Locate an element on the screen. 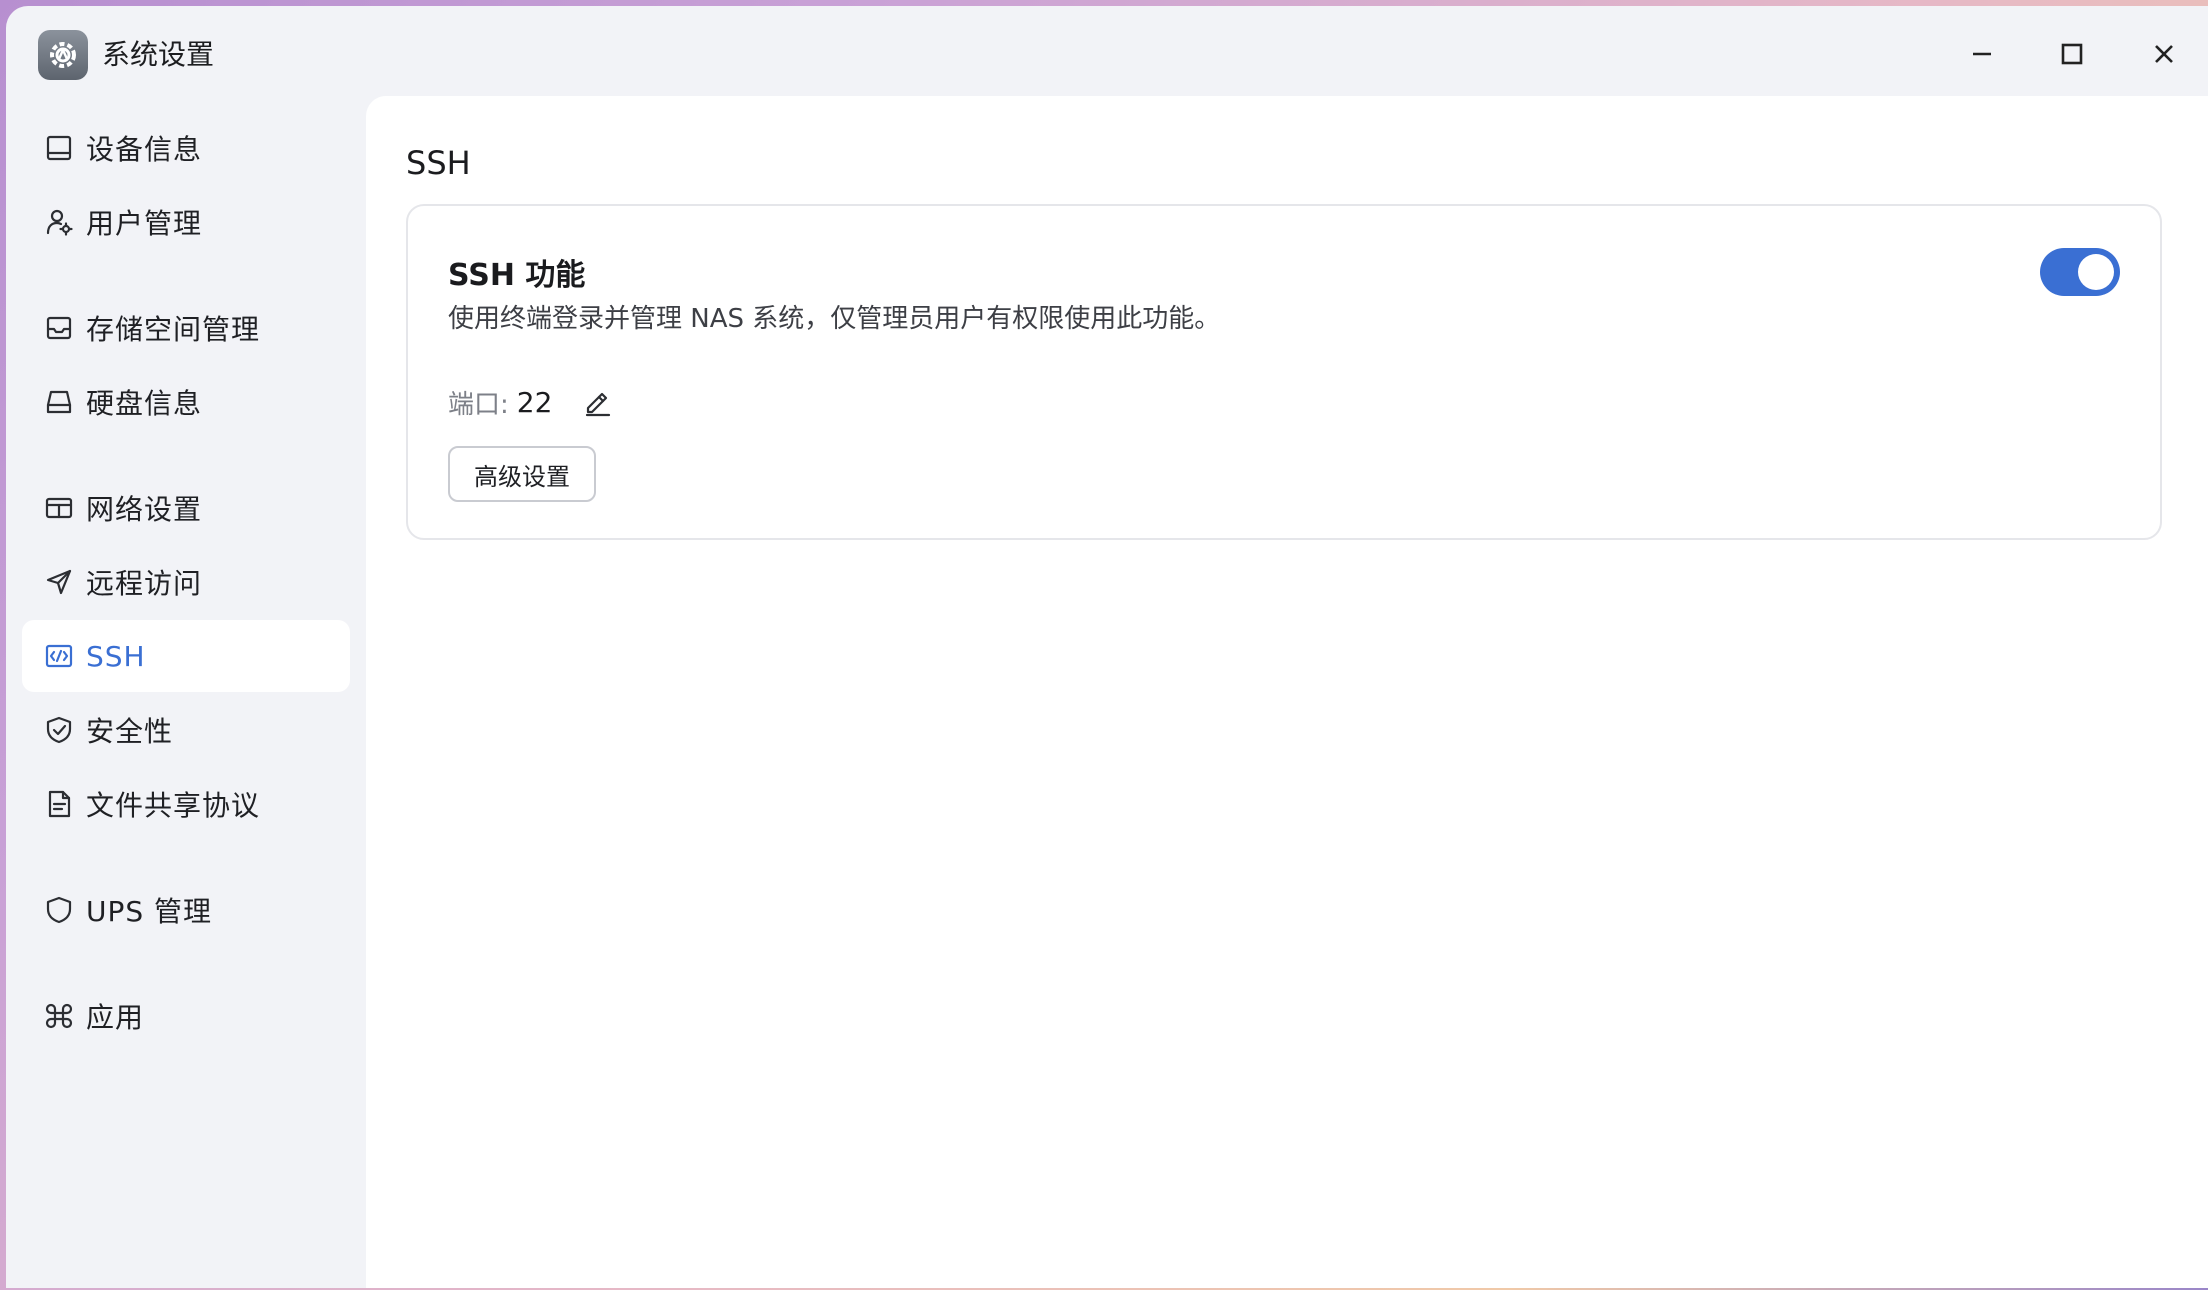  sidebar-item-label: 网络设置 is located at coordinates (144, 509).